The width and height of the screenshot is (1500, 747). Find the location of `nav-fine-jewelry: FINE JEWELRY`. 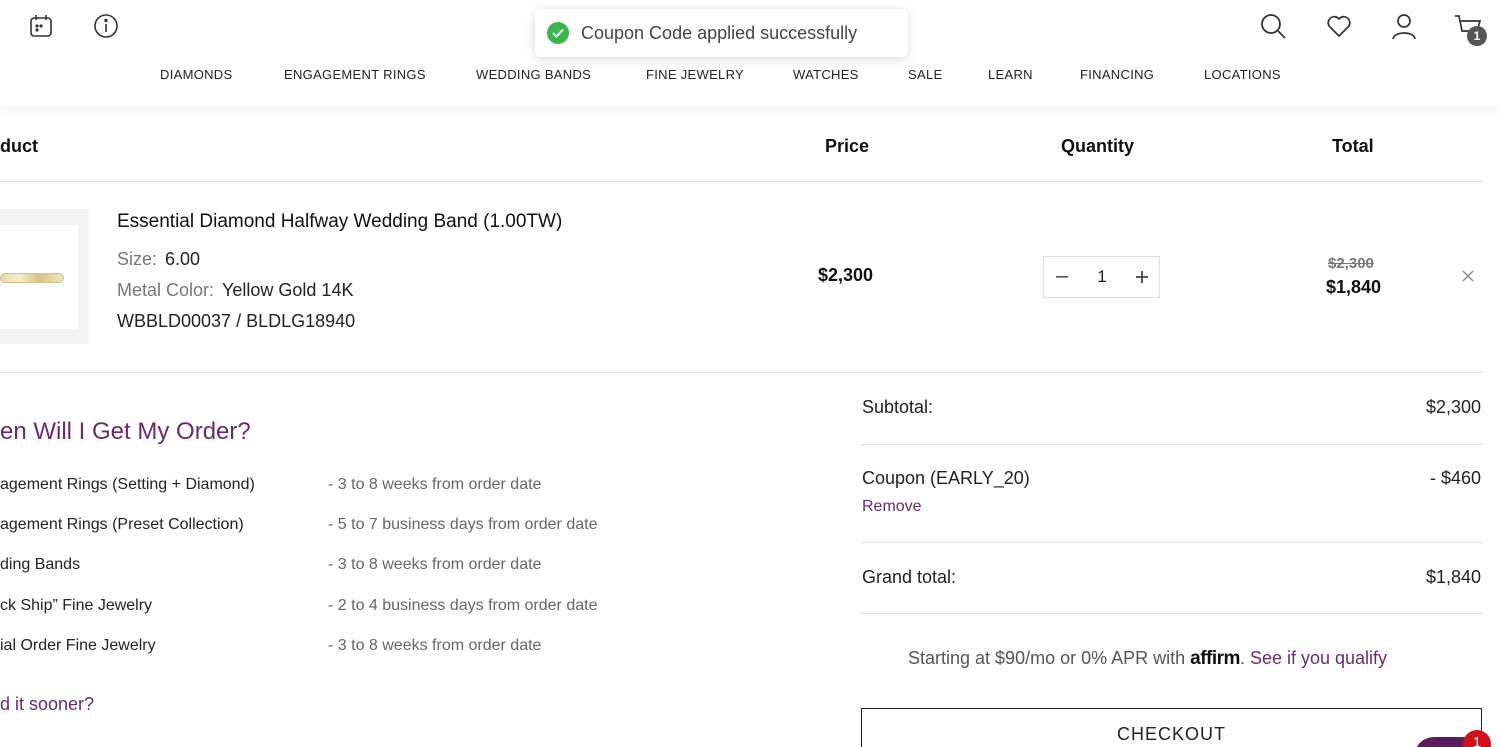

nav-fine-jewelry: FINE JEWELRY is located at coordinates (695, 74).